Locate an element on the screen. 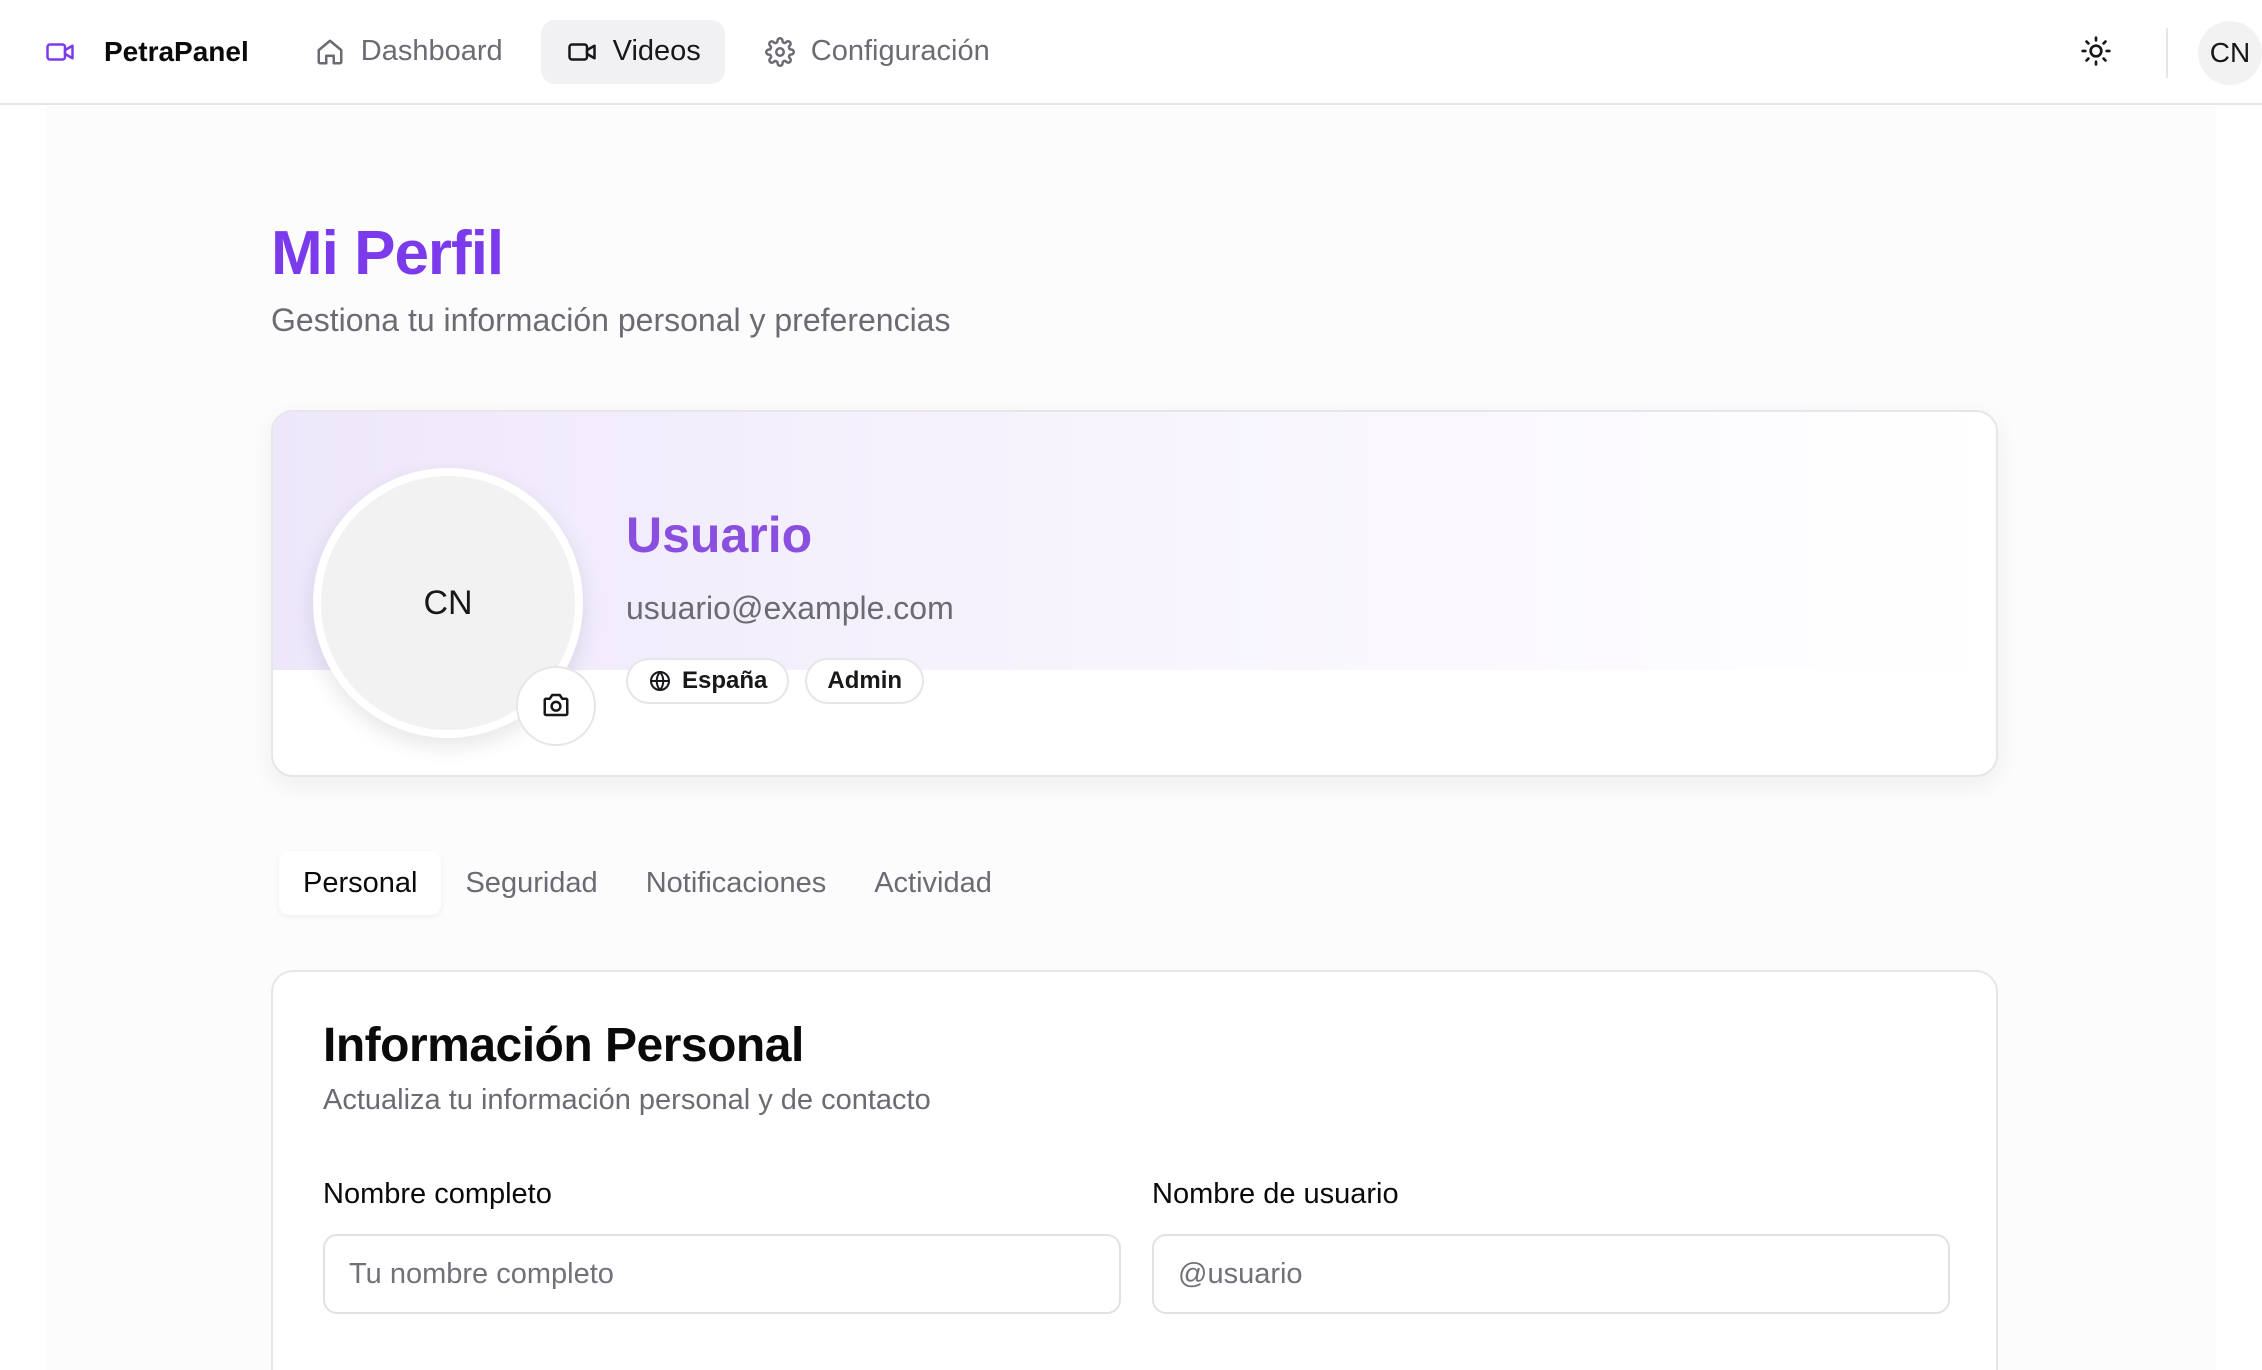 Image resolution: width=2262 pixels, height=1370 pixels. section-title: Información Personal is located at coordinates (563, 1045).